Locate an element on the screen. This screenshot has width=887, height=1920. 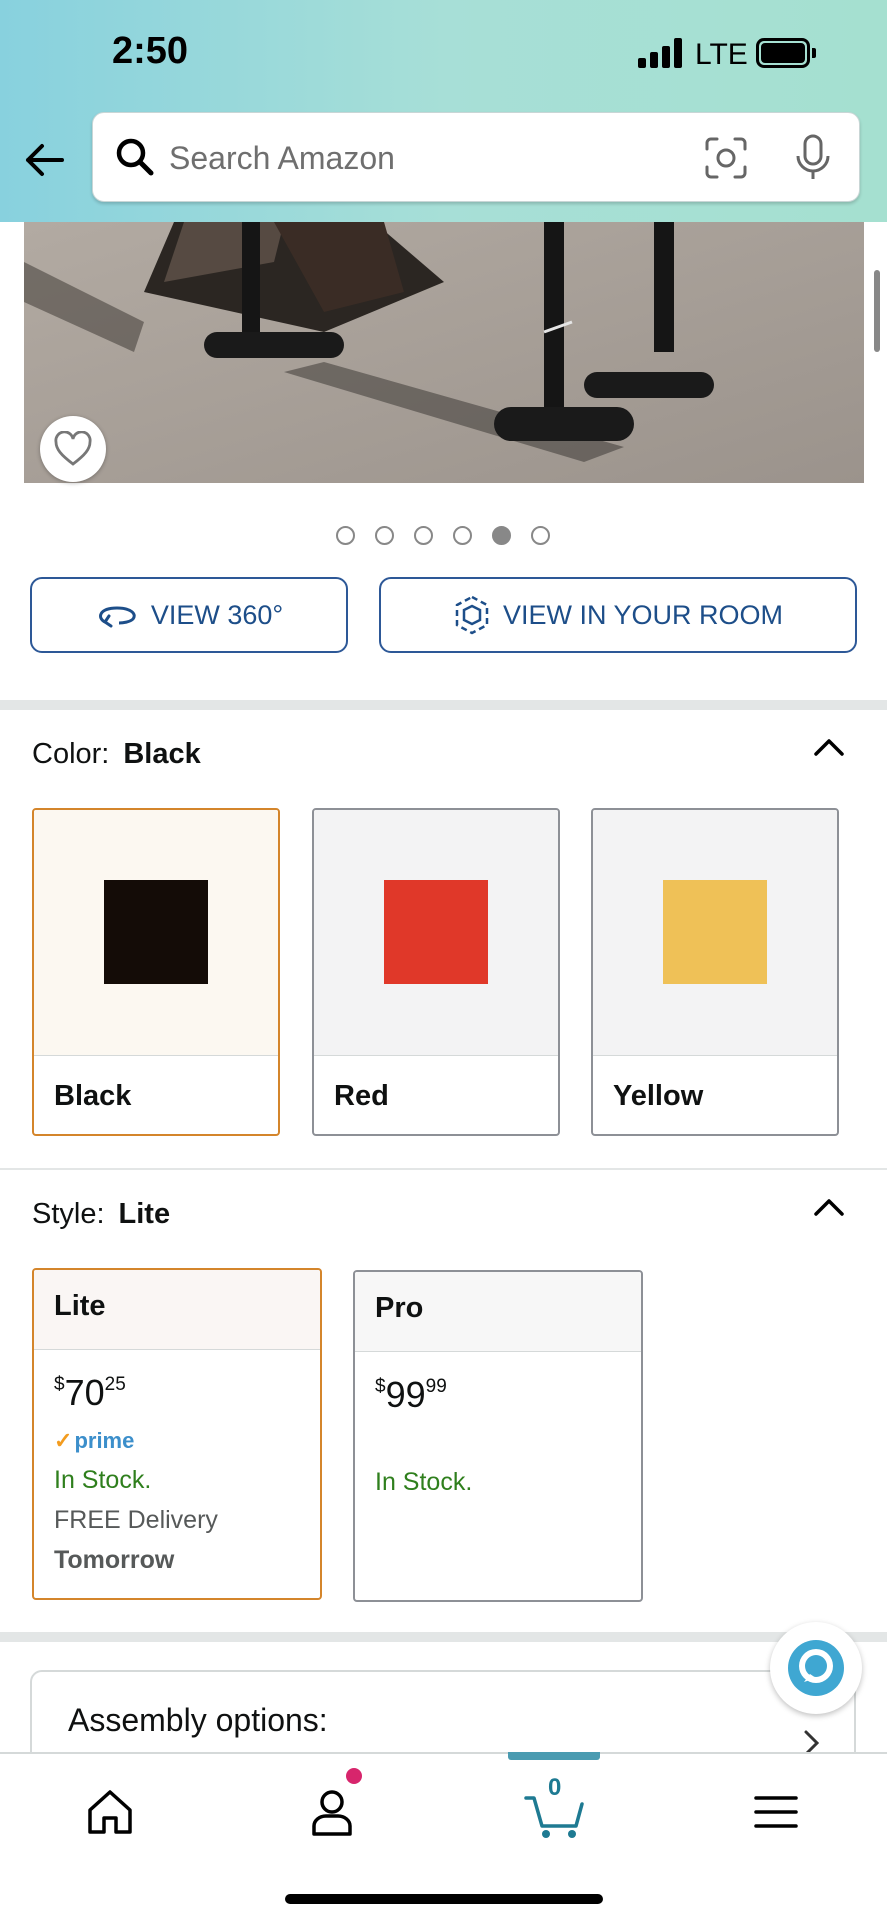
price: $7025 is located at coordinates (90, 1392).